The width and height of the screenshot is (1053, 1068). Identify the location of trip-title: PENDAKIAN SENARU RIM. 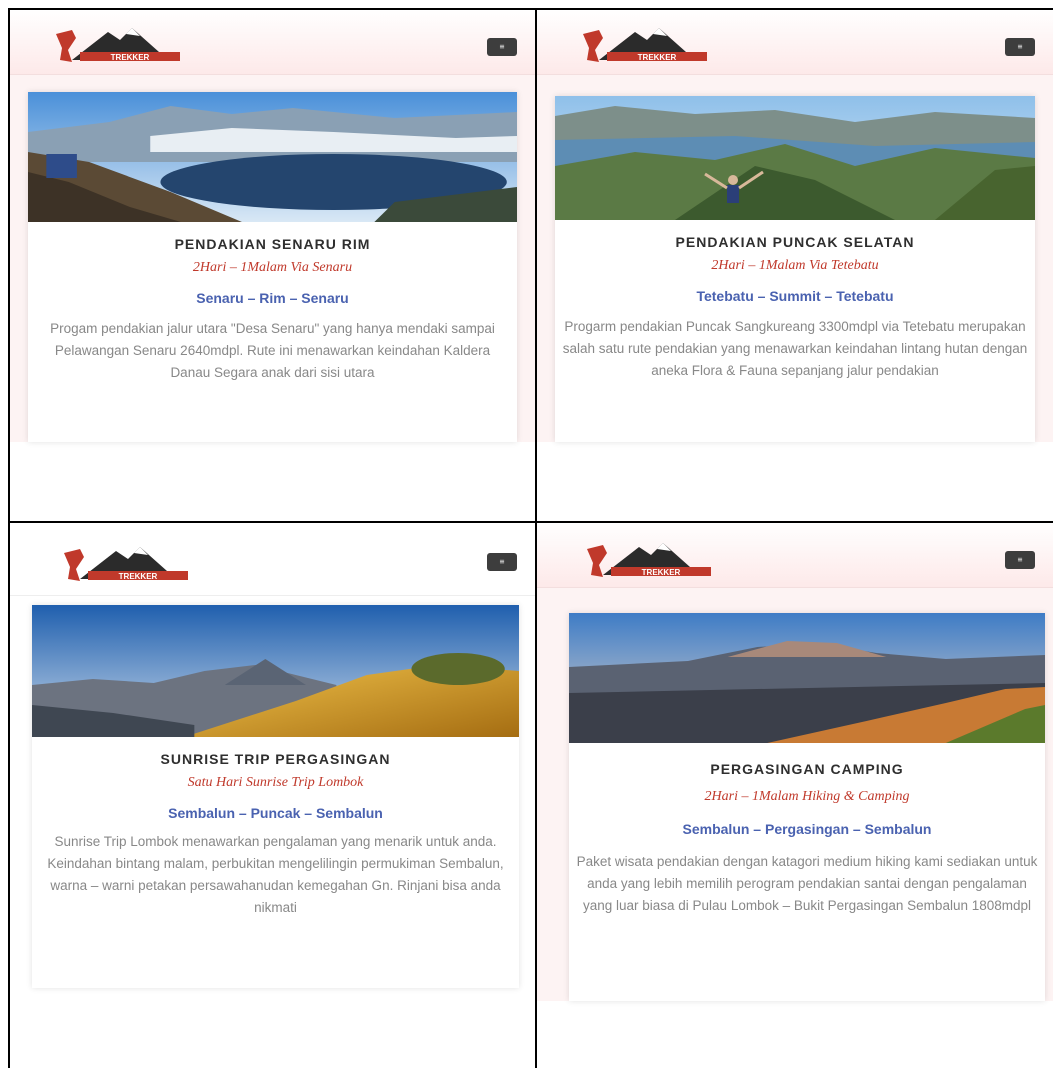
(272, 244).